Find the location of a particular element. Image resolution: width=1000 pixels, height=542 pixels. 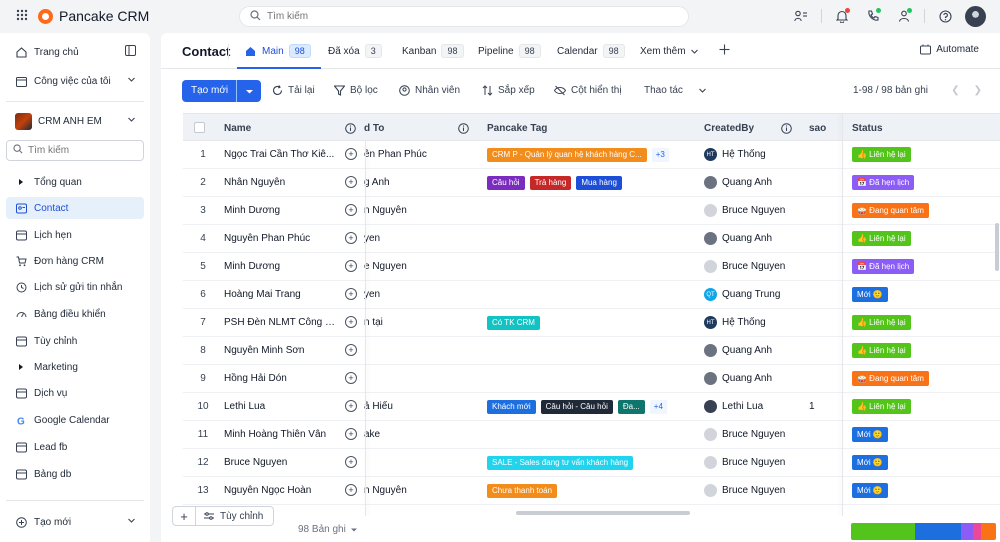

contact-name: Minh Hoàng Thiên Vân is located at coordinates (280, 434).